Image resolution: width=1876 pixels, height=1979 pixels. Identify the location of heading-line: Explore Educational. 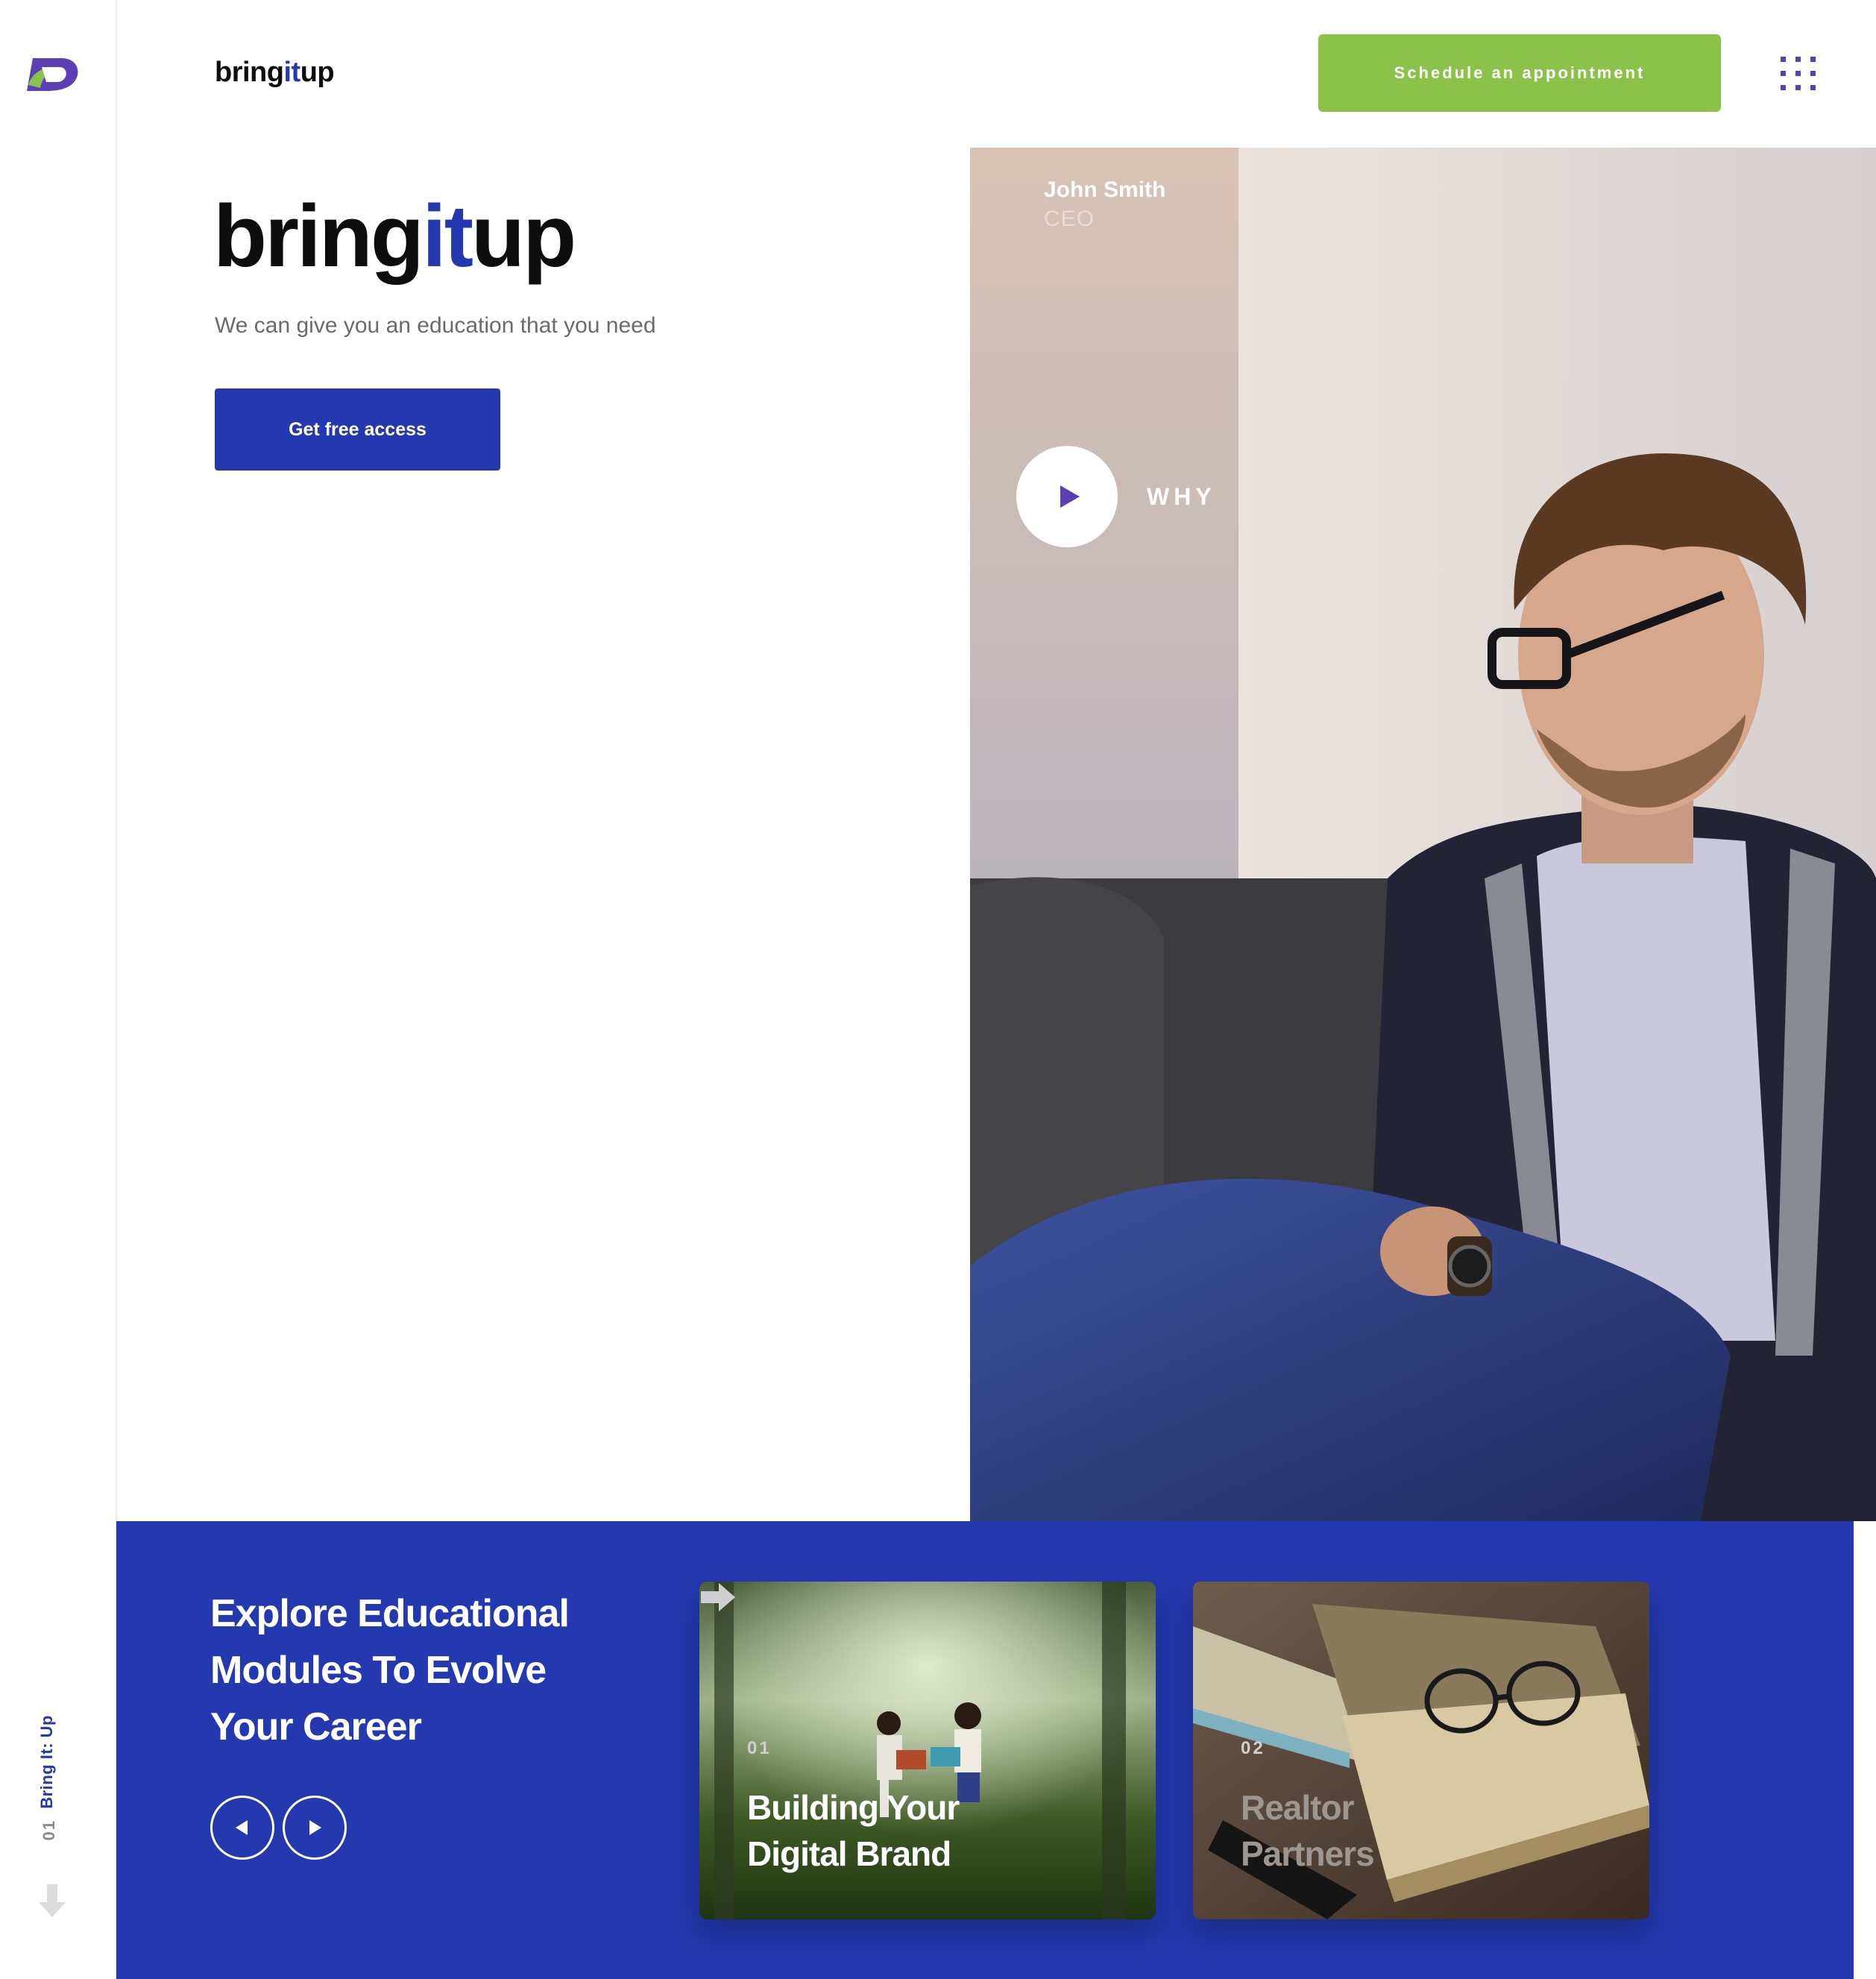
(390, 1614).